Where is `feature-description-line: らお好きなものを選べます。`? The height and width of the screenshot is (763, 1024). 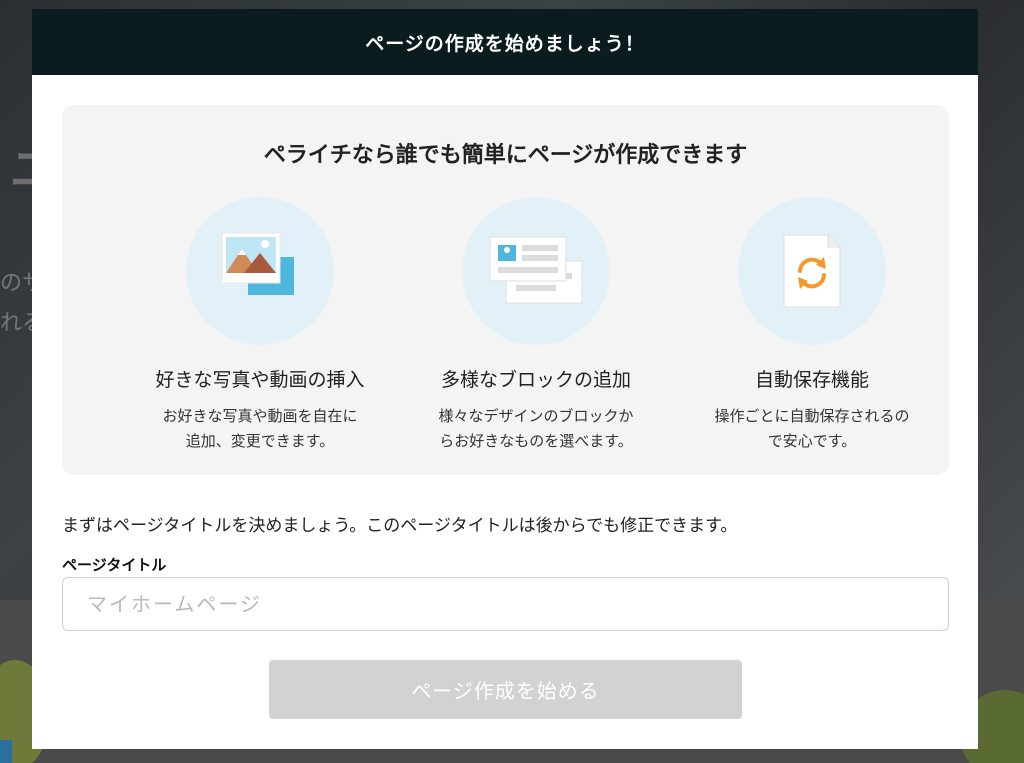 feature-description-line: らお好きなものを選べます。 is located at coordinates (536, 441).